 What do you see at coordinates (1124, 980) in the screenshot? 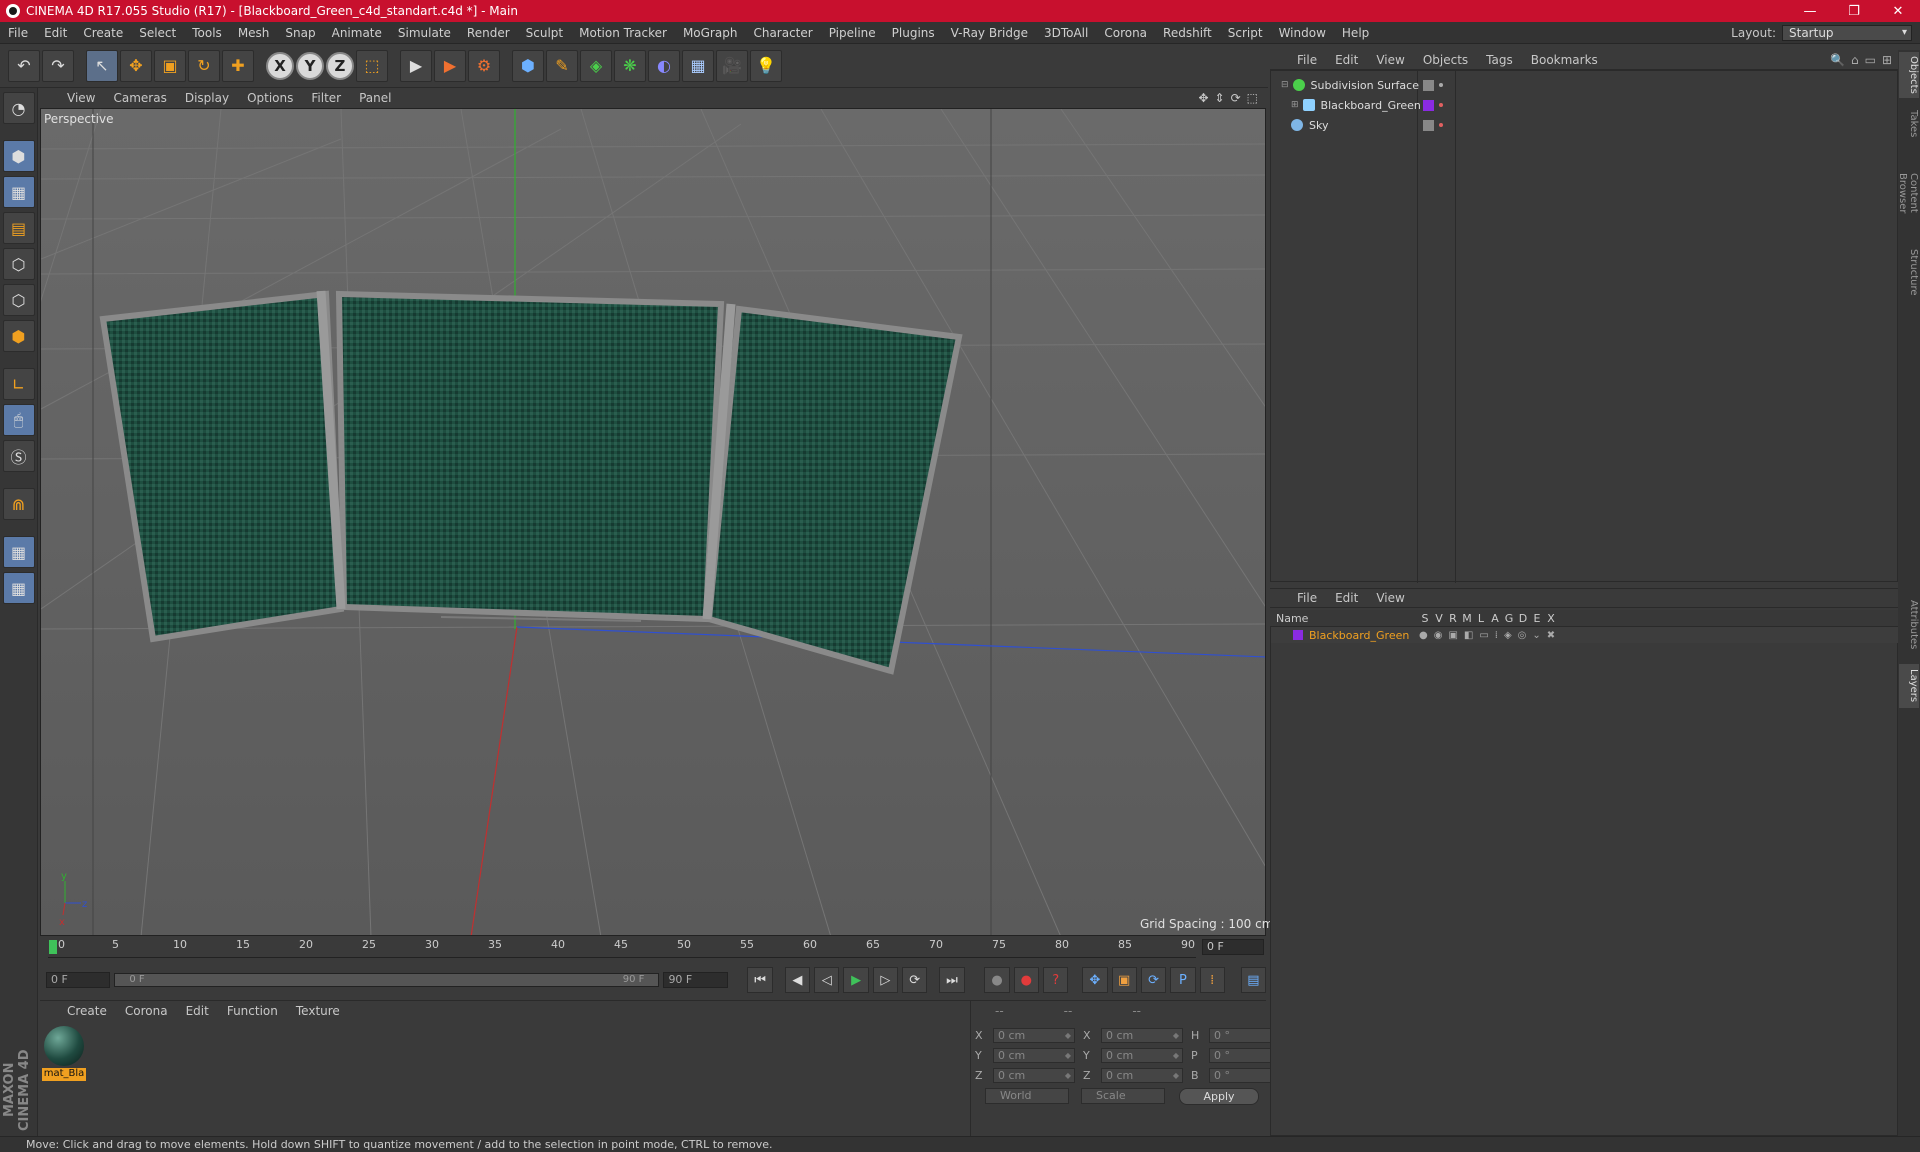
I see `key-scale-button: ▣` at bounding box center [1124, 980].